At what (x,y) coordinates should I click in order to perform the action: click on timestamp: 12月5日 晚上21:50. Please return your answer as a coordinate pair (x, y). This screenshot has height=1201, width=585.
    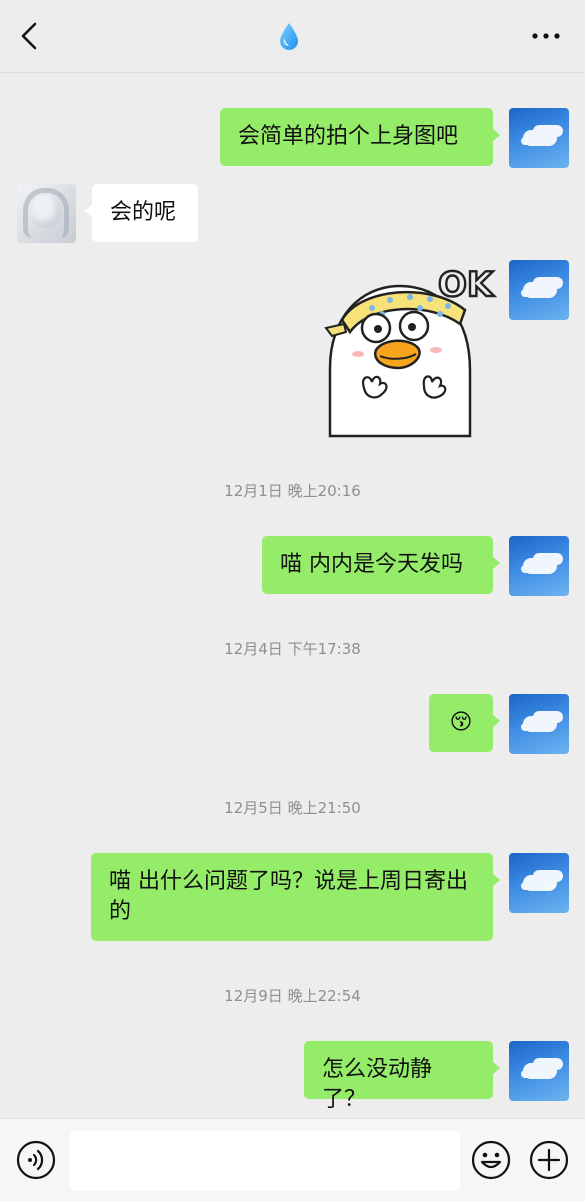
    Looking at the image, I should click on (292, 808).